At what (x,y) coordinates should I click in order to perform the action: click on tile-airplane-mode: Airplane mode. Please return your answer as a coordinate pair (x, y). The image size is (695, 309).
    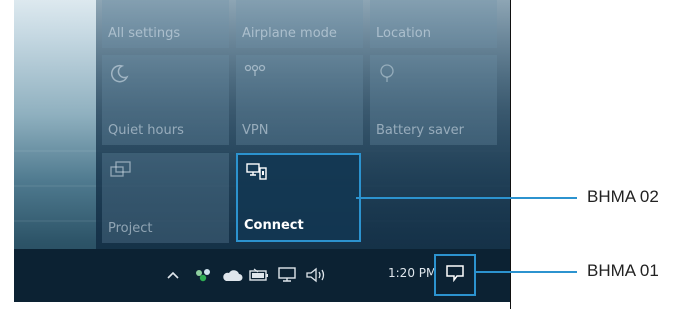
    Looking at the image, I should click on (299, 24).